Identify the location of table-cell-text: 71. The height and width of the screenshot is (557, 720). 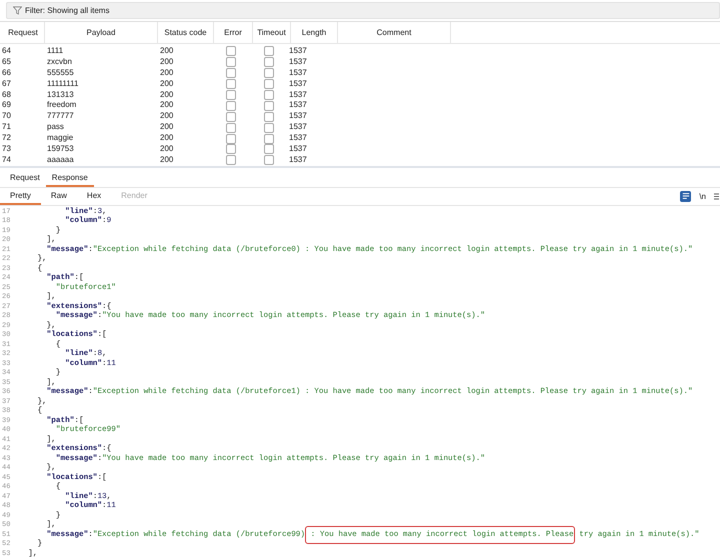
(6, 128).